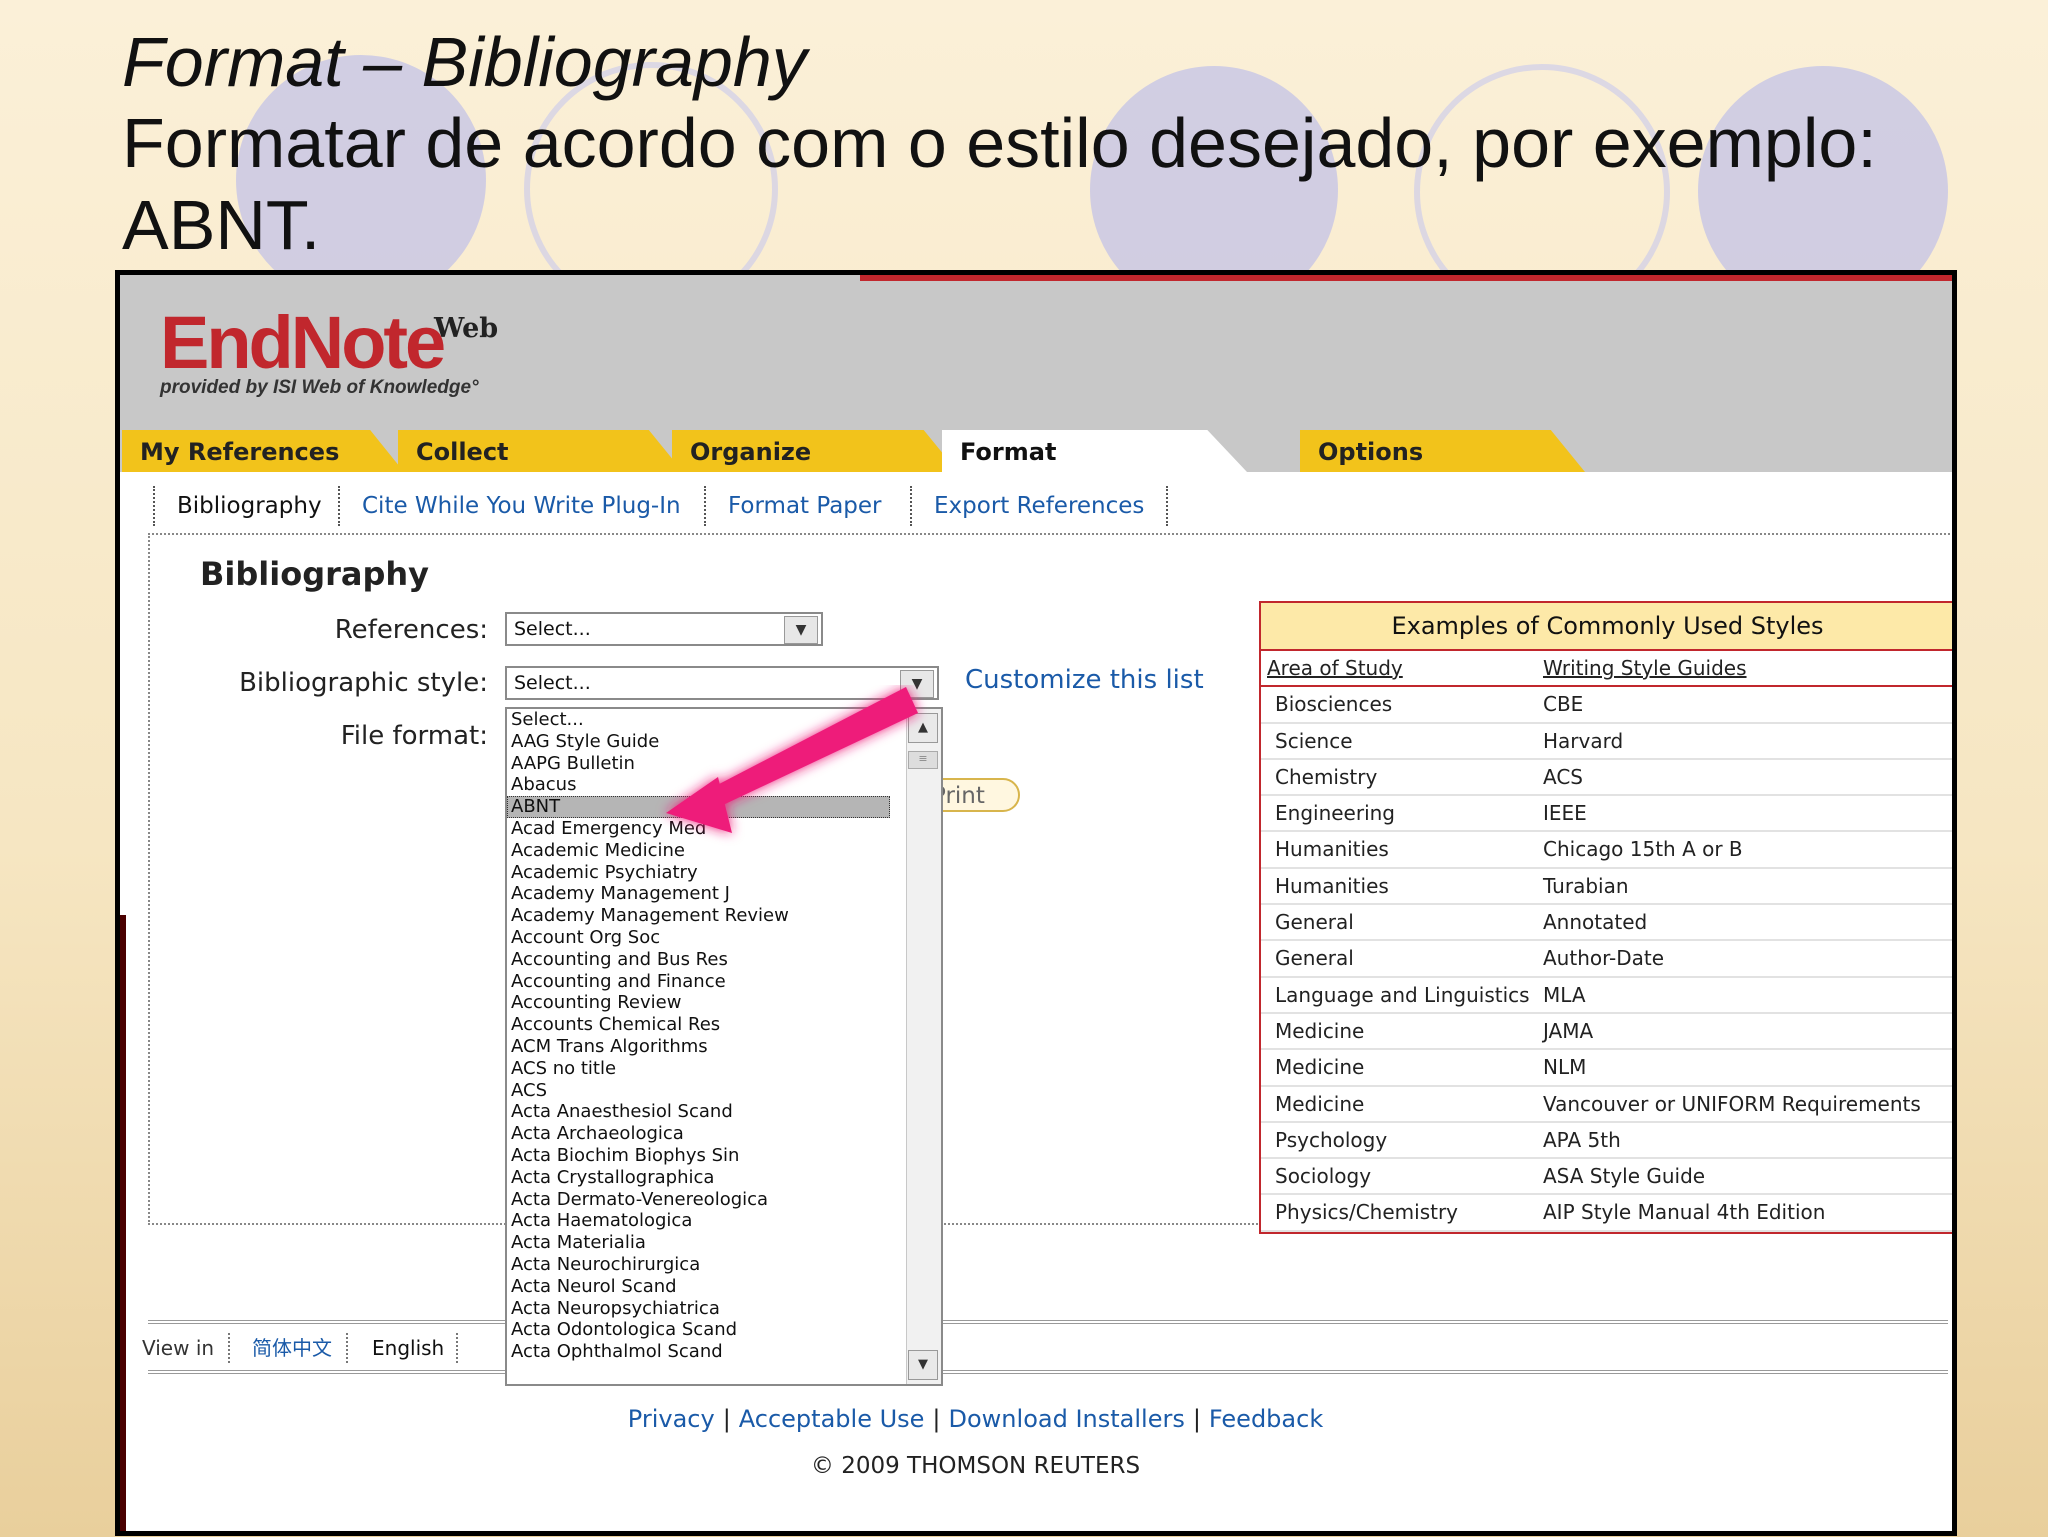 The width and height of the screenshot is (2048, 1537). I want to click on logo-web: Web, so click(466, 328).